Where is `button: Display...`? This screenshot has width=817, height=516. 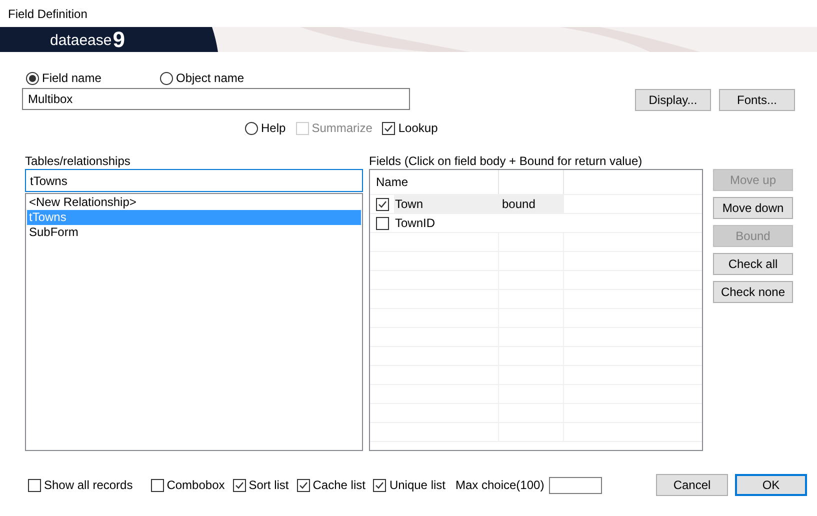 button: Display... is located at coordinates (673, 100).